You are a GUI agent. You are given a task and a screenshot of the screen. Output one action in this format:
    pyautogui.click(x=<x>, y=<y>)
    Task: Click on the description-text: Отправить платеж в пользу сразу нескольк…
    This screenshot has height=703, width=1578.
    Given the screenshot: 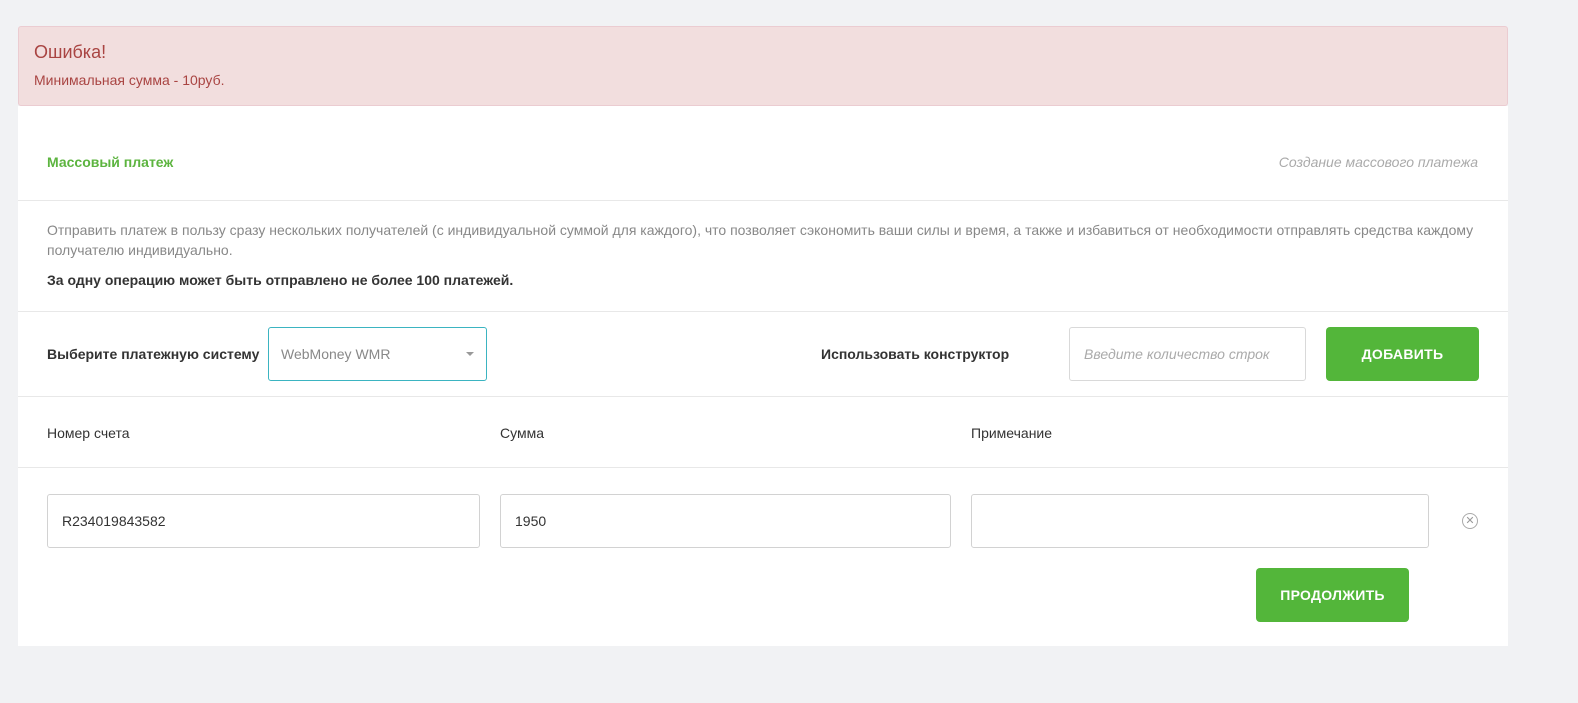 What is the action you would take?
    pyautogui.click(x=760, y=240)
    